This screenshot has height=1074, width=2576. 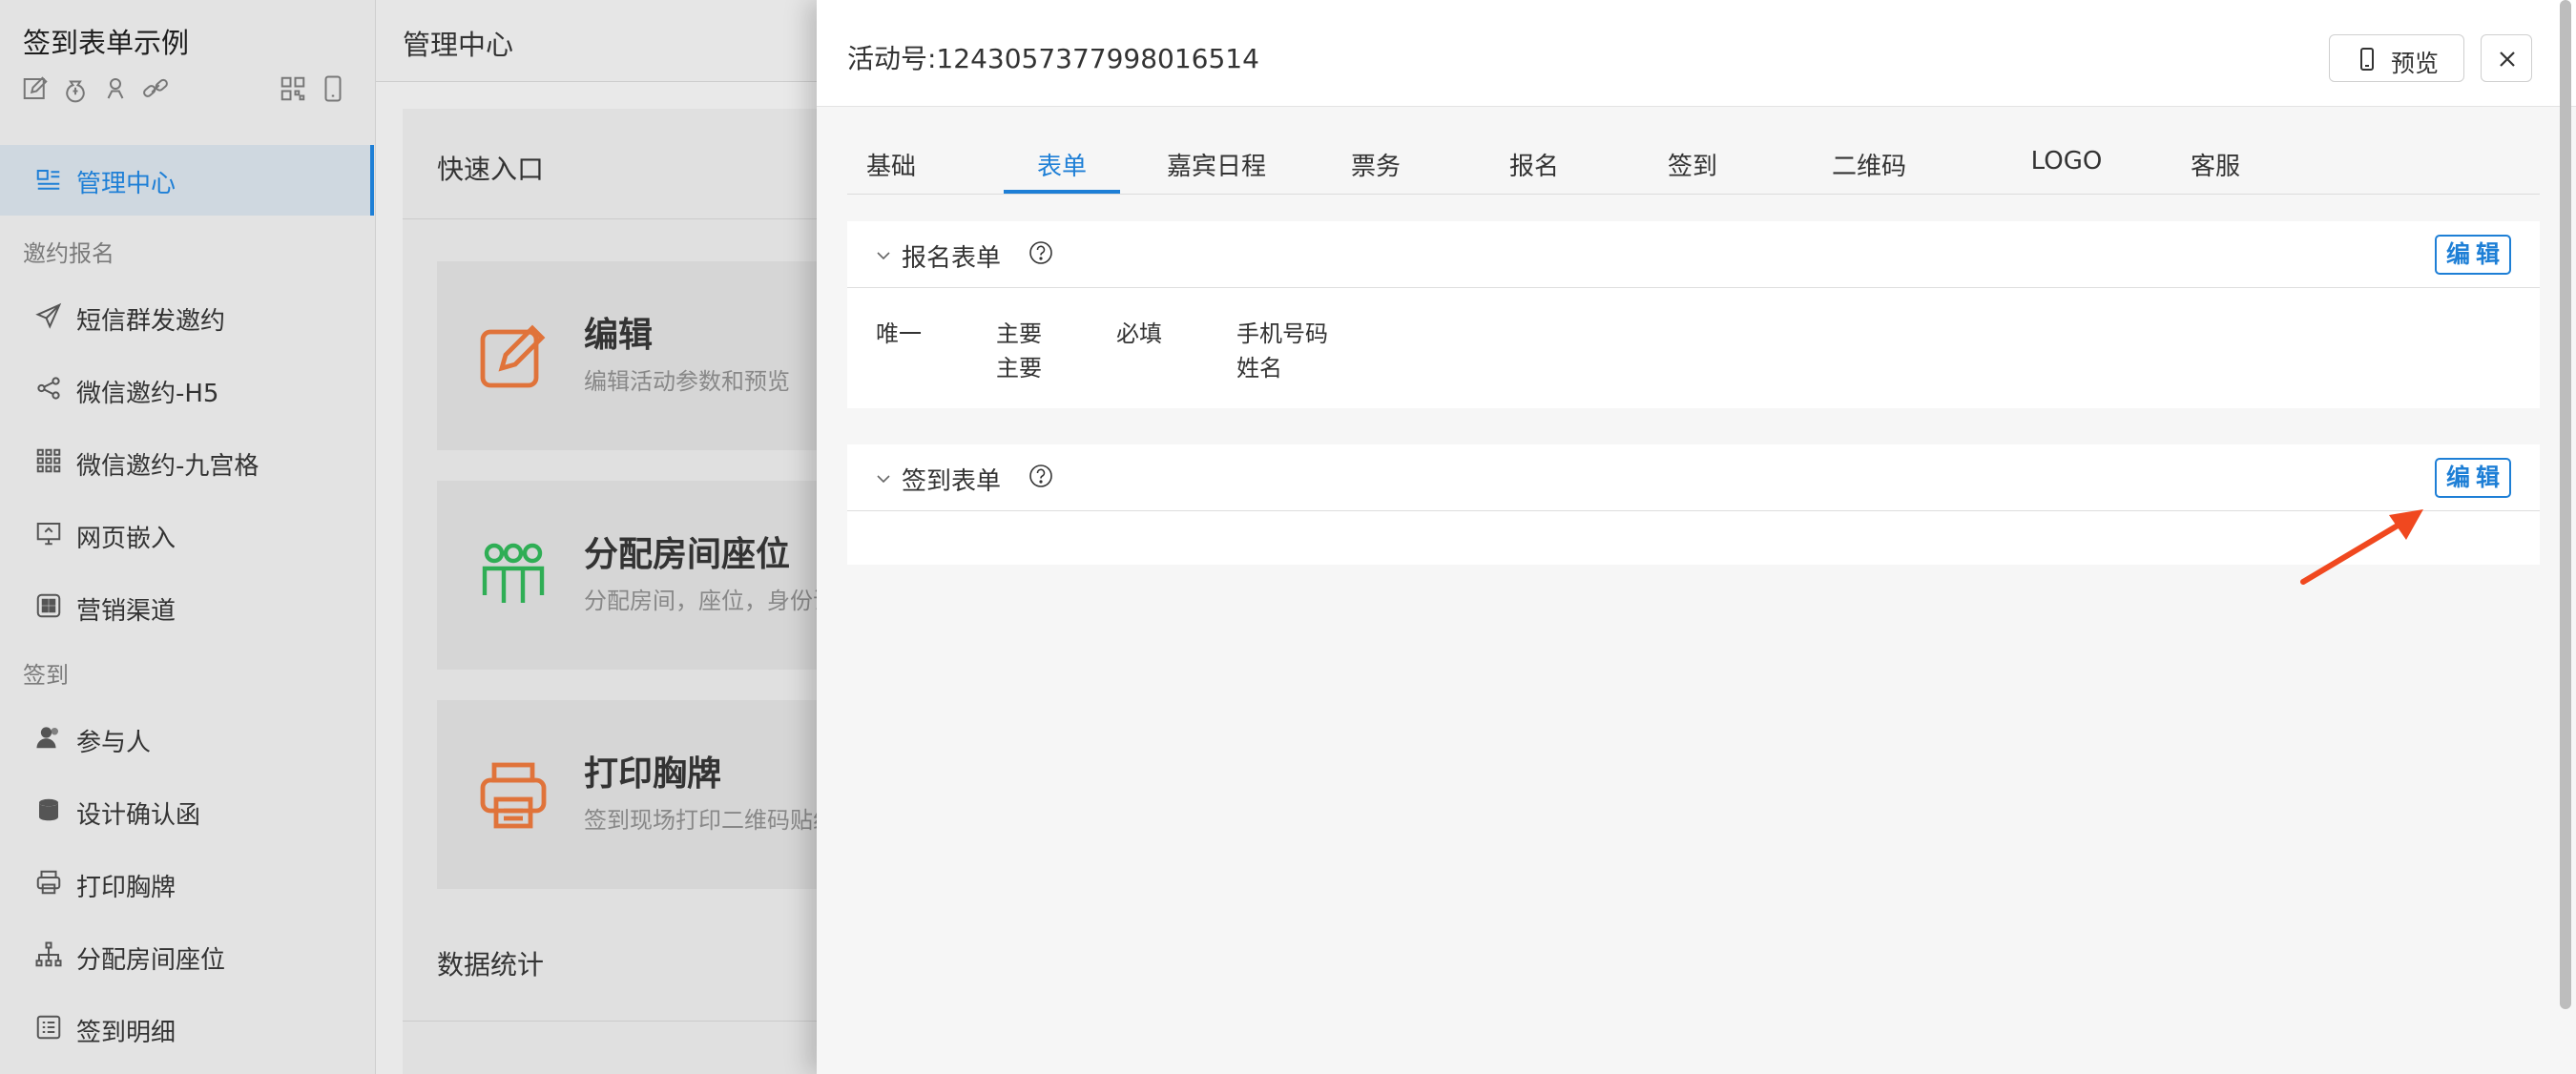 I want to click on sidebar-item-assign-seats: 分配房间座位, so click(x=187, y=957).